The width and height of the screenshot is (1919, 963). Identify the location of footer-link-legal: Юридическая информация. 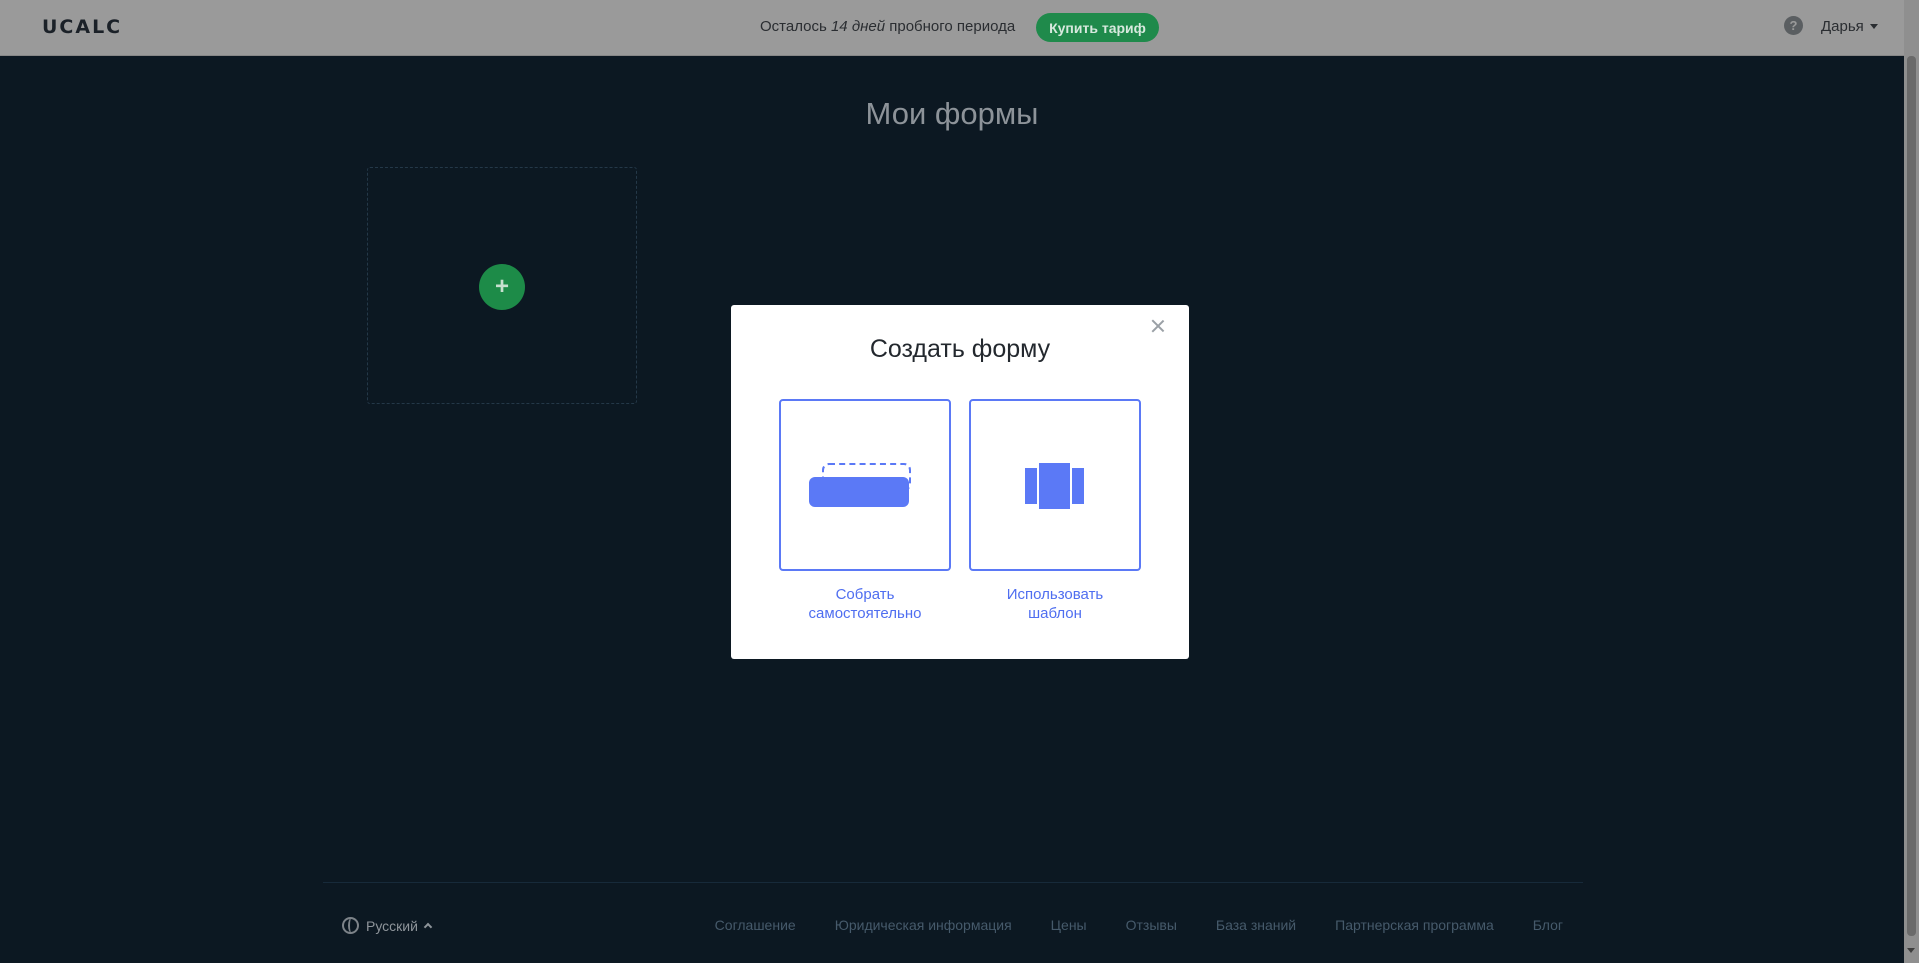
(923, 925).